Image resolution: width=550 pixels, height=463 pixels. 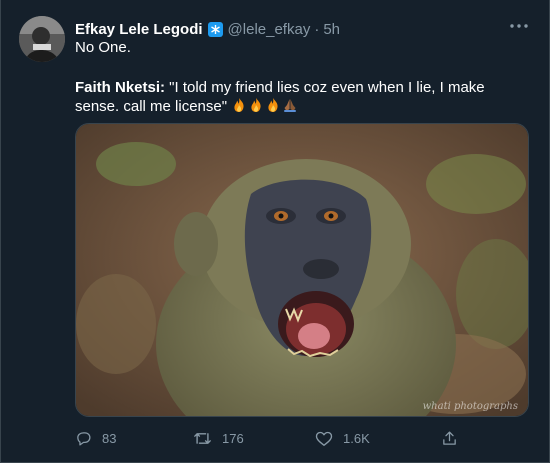 What do you see at coordinates (120, 87) in the screenshot?
I see `quote-author: Faith Nketsi:` at bounding box center [120, 87].